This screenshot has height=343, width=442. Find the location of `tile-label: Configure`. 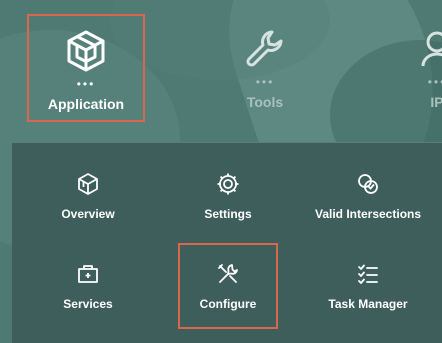

tile-label: Configure is located at coordinates (228, 304).